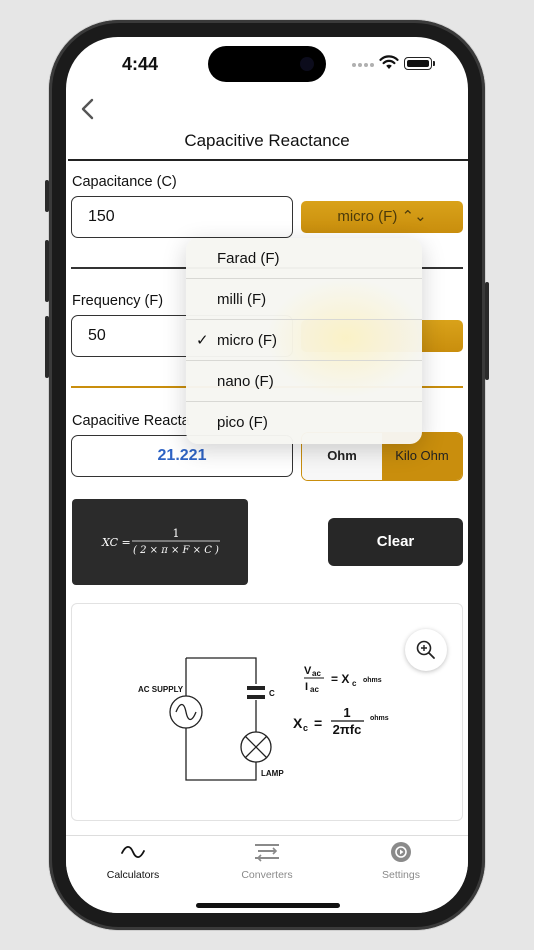 The image size is (534, 950). Describe the element at coordinates (124, 182) in the screenshot. I see `capacitance-label: Capacitance (C)` at that location.